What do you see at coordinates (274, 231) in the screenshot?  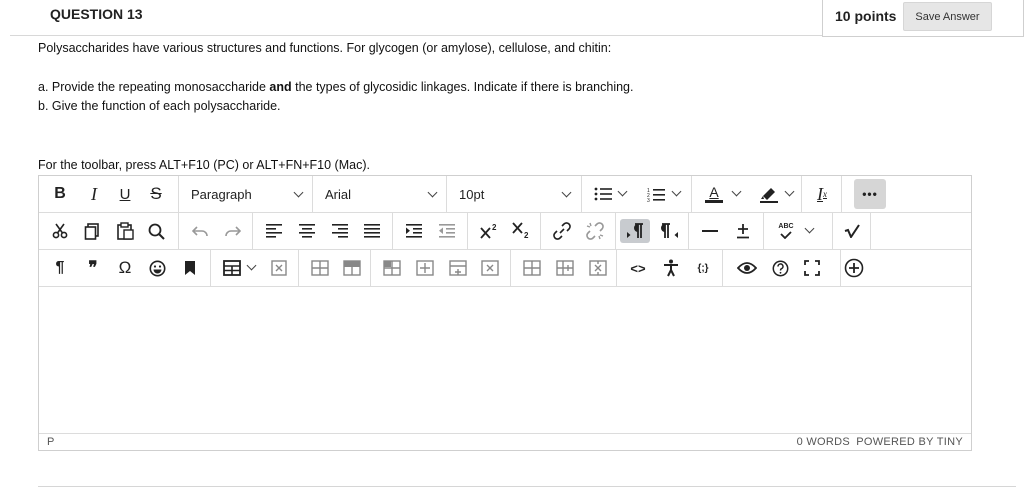 I see `align-left-icon` at bounding box center [274, 231].